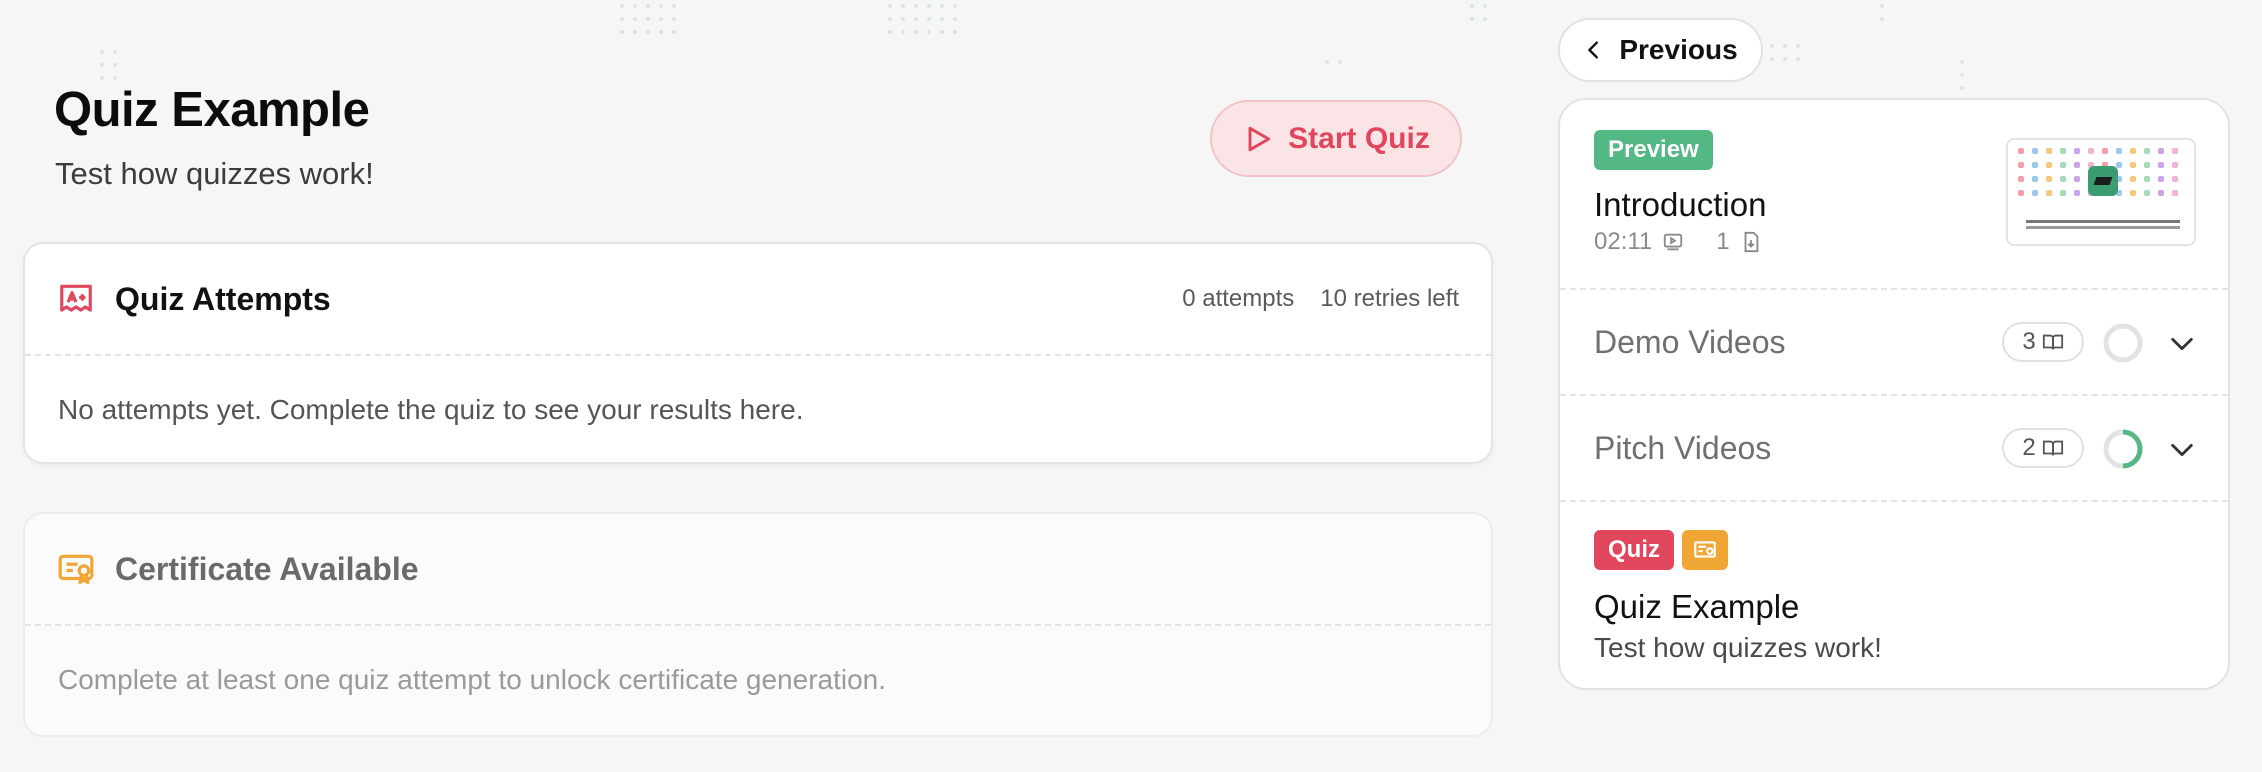 The image size is (2262, 772). I want to click on certificate-title: Certificate Available, so click(267, 568).